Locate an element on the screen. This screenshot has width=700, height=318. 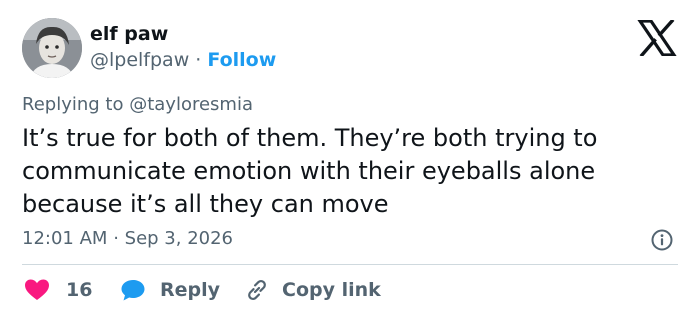
avatar is located at coordinates (52, 48).